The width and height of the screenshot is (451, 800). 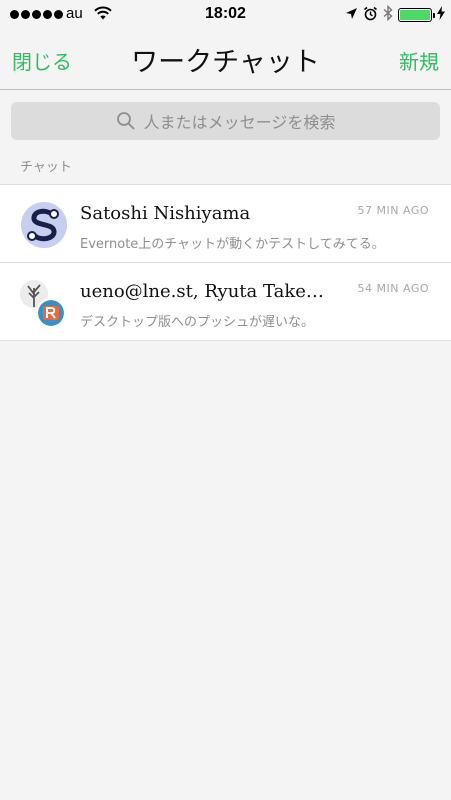 What do you see at coordinates (393, 210) in the screenshot?
I see `chat-timestamp: 57 MIN AGO` at bounding box center [393, 210].